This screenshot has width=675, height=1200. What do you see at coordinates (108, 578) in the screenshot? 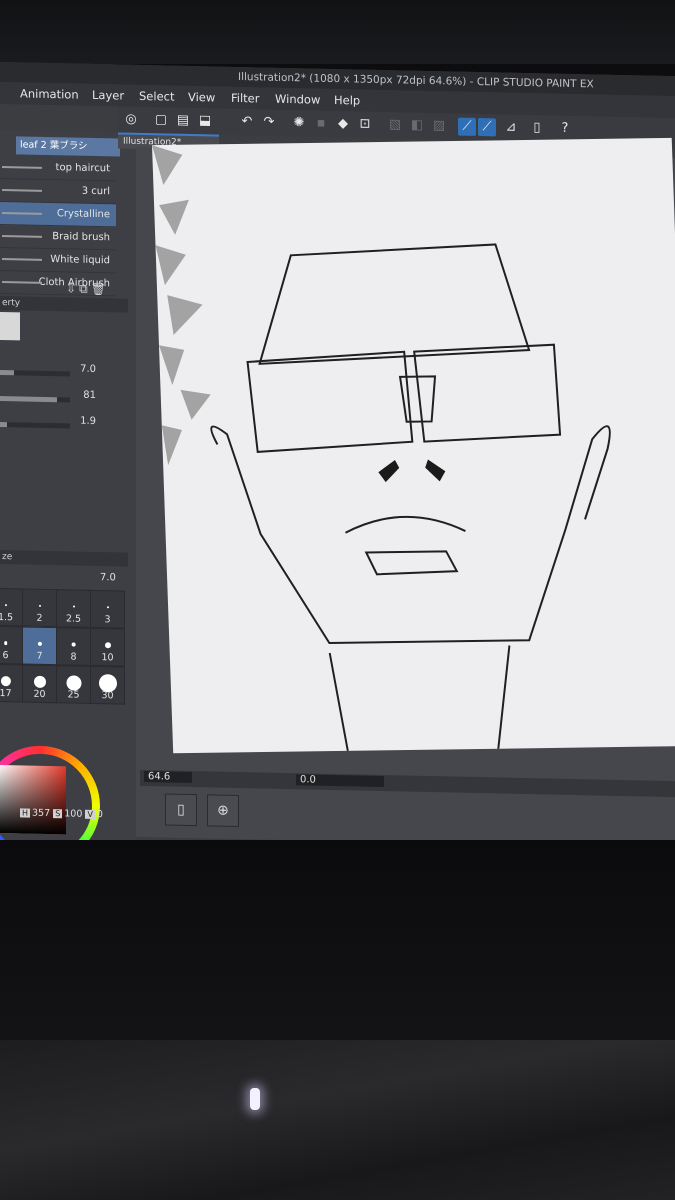
I see `brush-size-current: 7.0` at bounding box center [108, 578].